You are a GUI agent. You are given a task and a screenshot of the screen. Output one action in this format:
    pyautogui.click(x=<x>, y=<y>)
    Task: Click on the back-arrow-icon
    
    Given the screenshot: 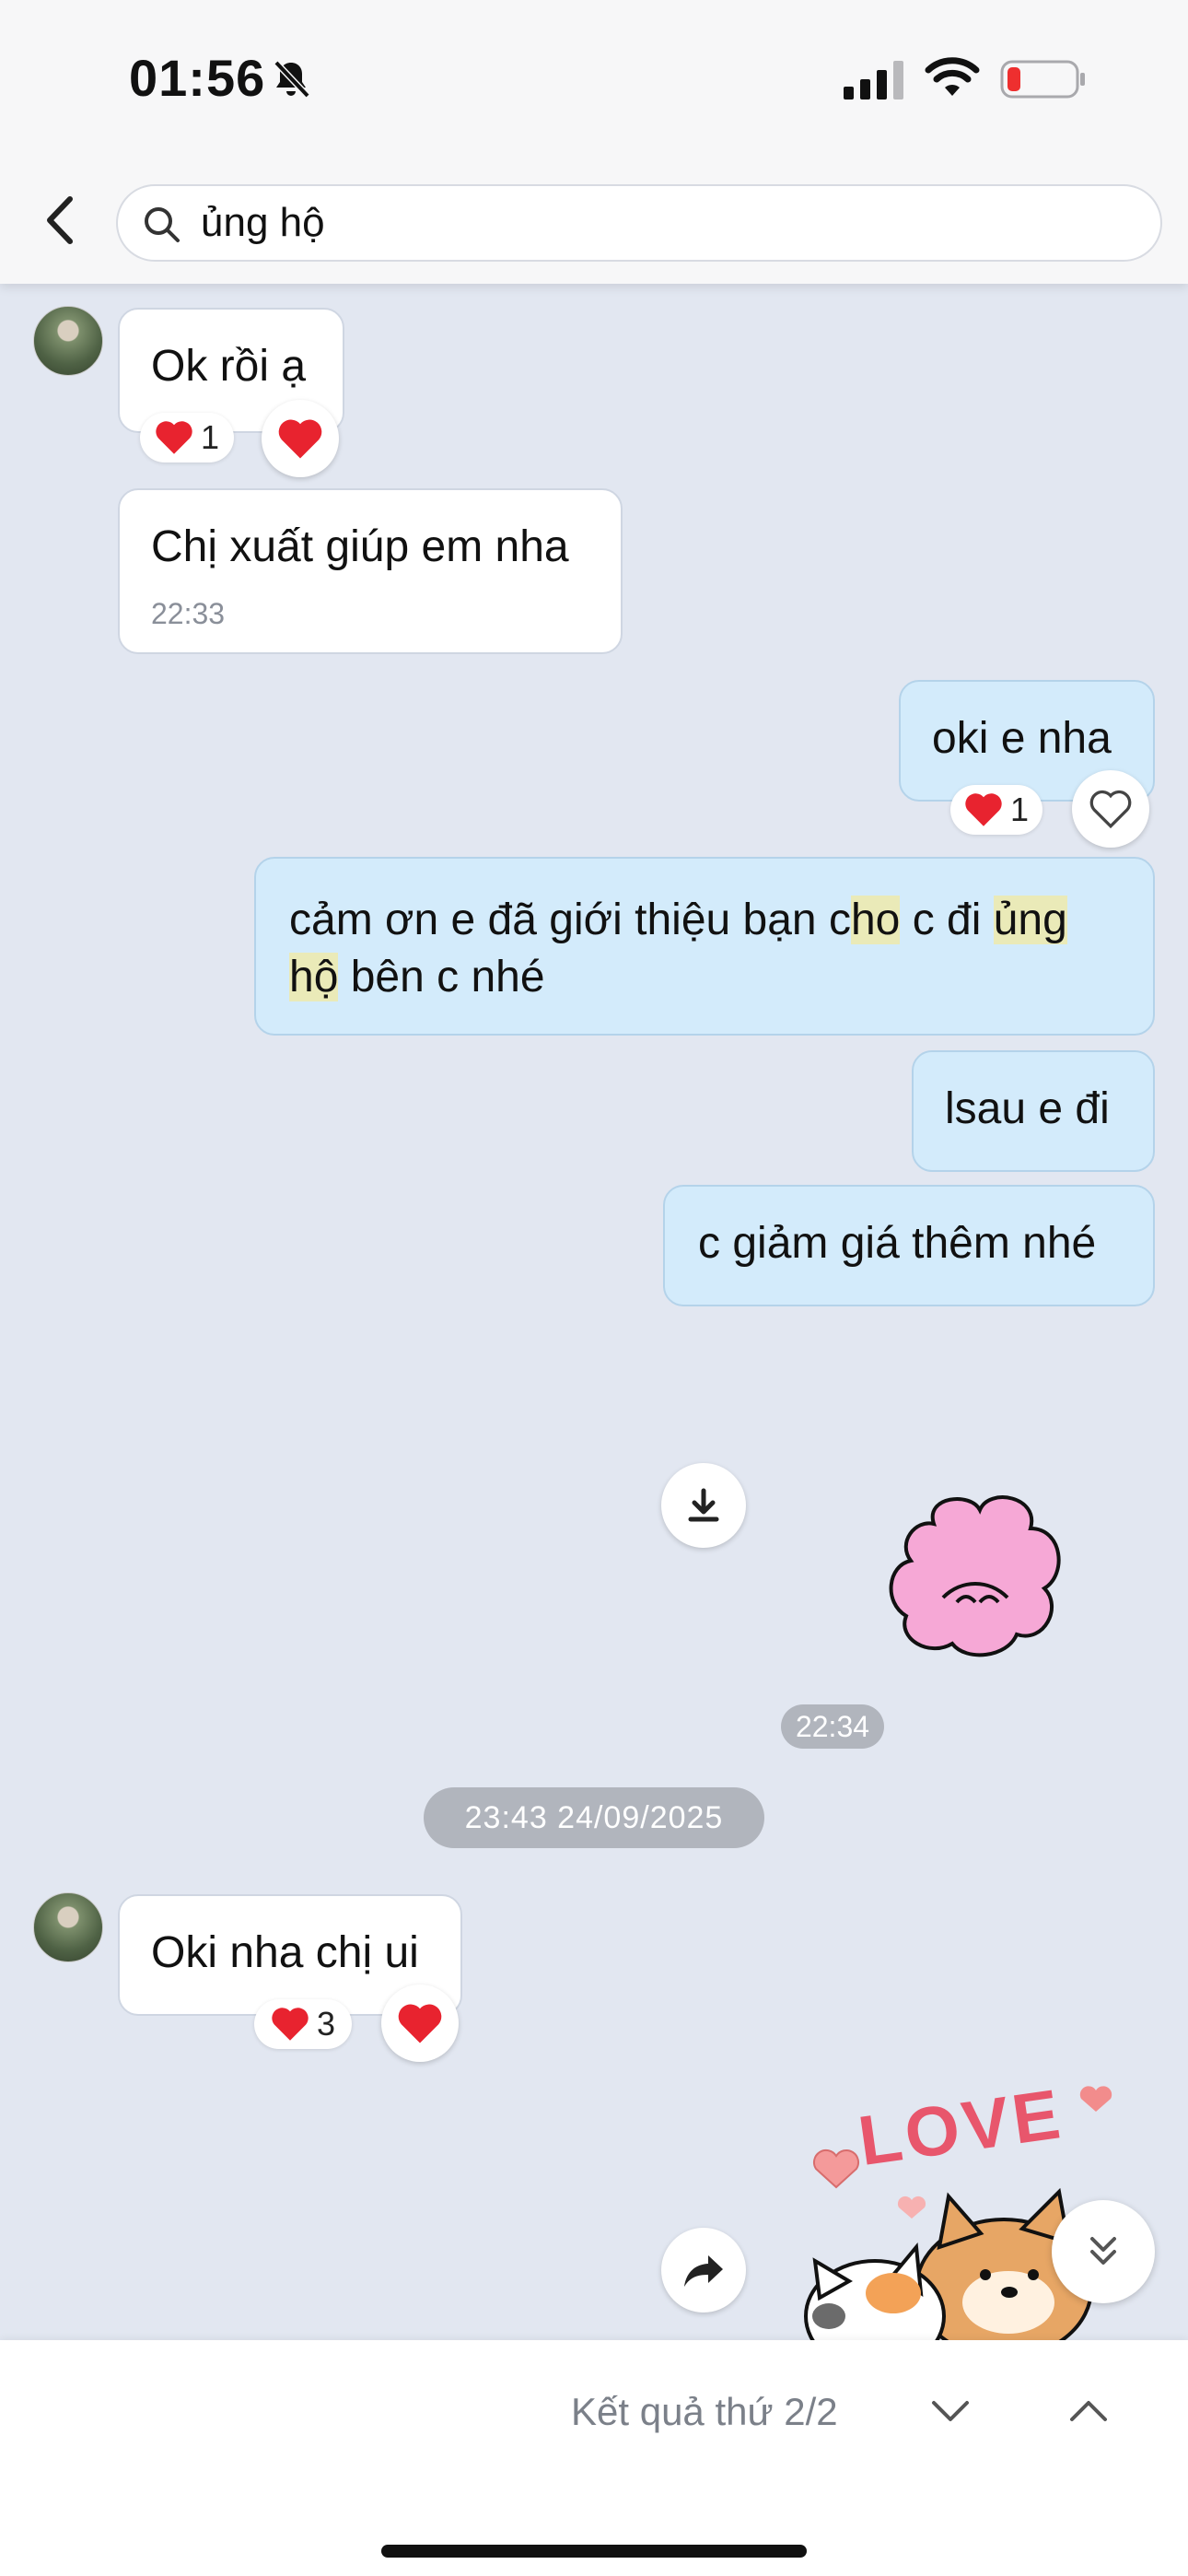 What is the action you would take?
    pyautogui.click(x=61, y=220)
    